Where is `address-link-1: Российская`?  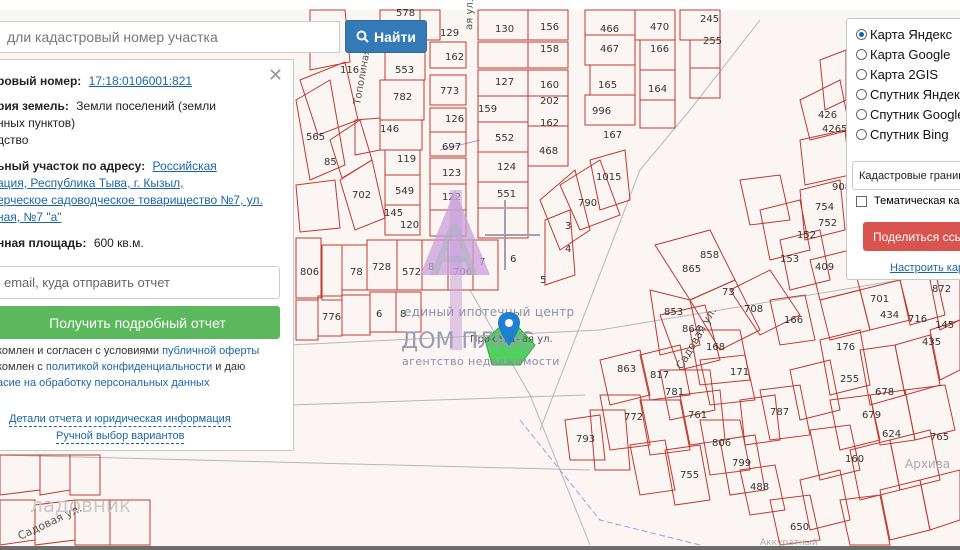 address-link-1: Российская is located at coordinates (185, 166).